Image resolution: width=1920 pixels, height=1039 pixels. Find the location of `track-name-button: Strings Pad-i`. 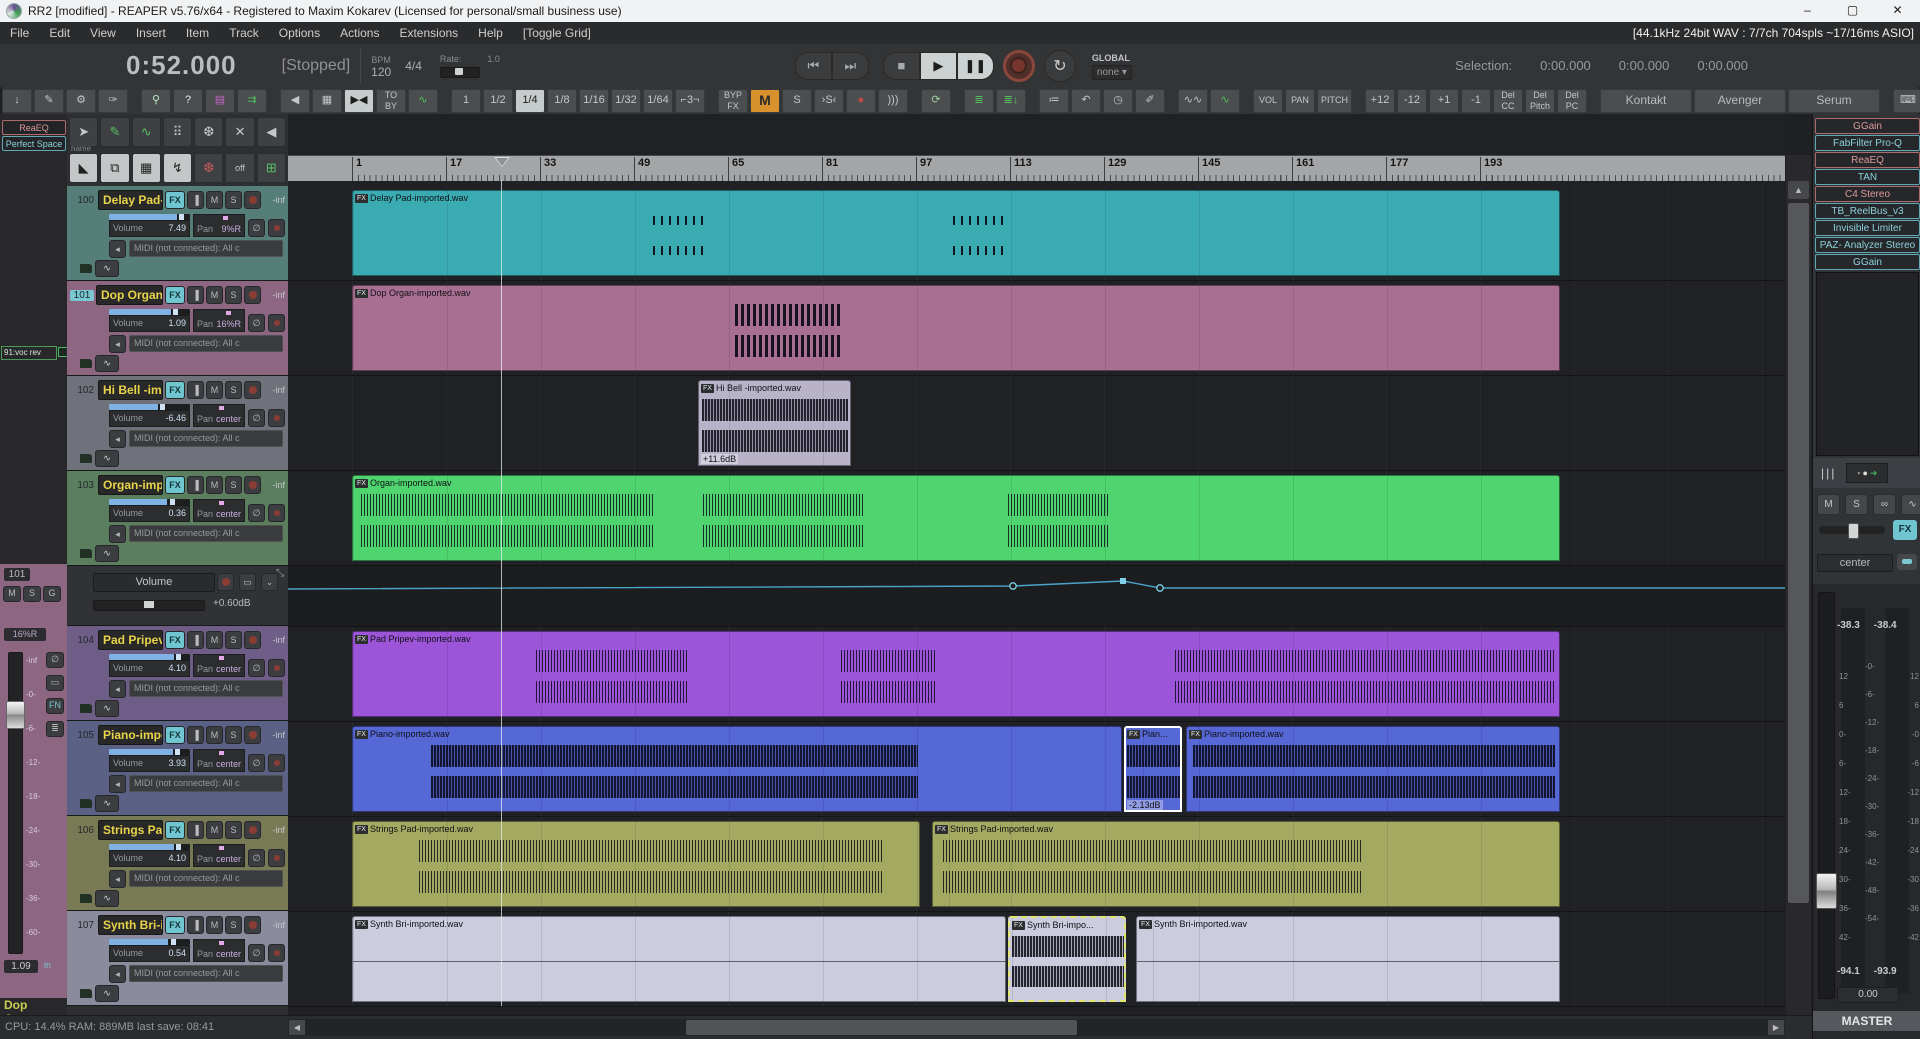

track-name-button: Strings Pad-i is located at coordinates (130, 830).